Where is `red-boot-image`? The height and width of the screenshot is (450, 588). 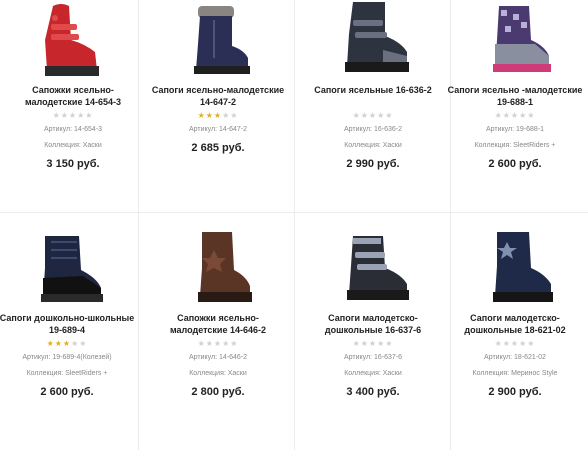
red-boot-image is located at coordinates (73, 40).